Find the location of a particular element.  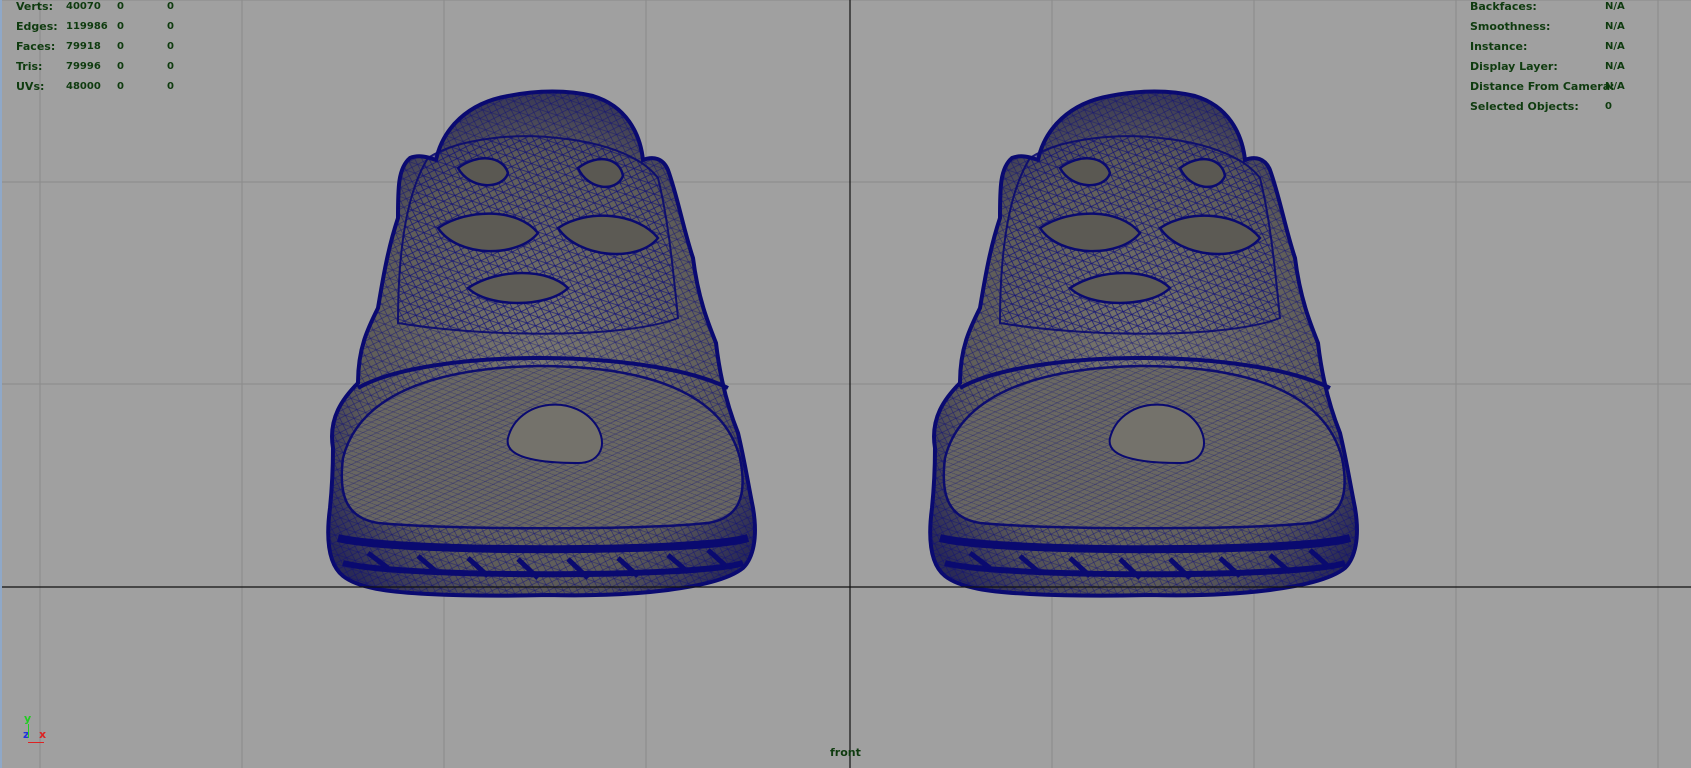

poly-count-row: Edges: 119986 0 0 is located at coordinates (111, 27).